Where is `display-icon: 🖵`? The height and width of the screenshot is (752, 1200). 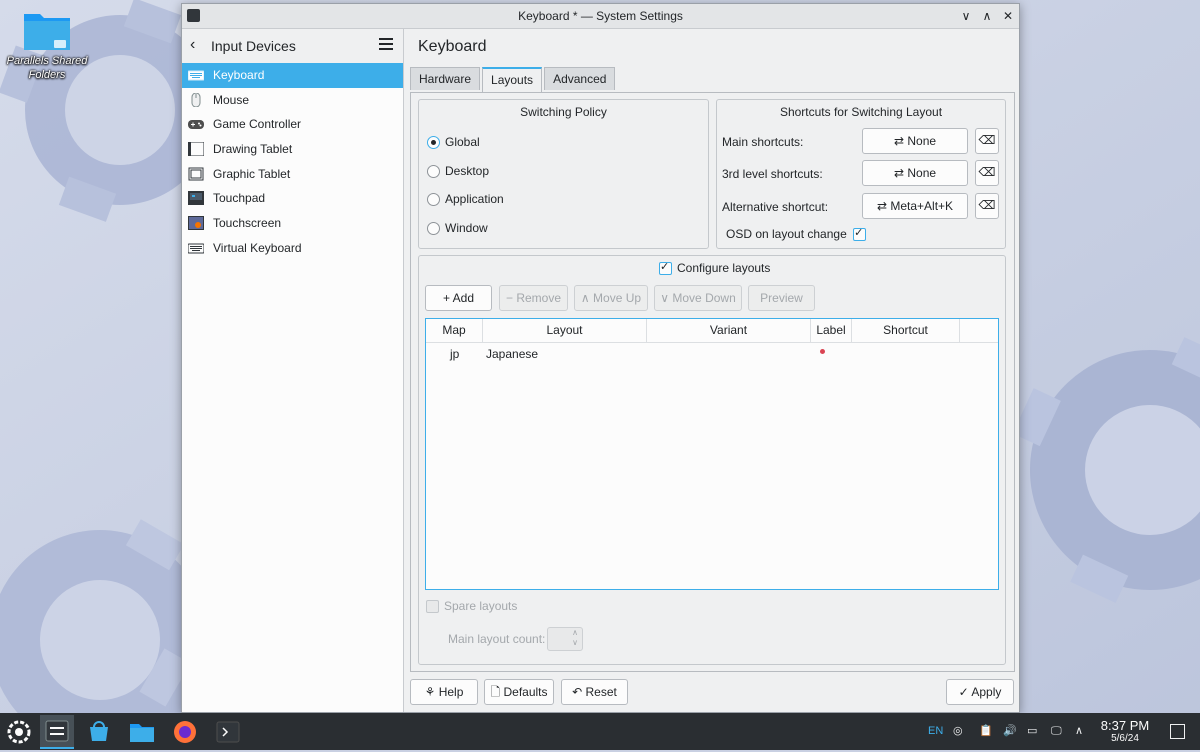 display-icon: 🖵 is located at coordinates (1056, 731).